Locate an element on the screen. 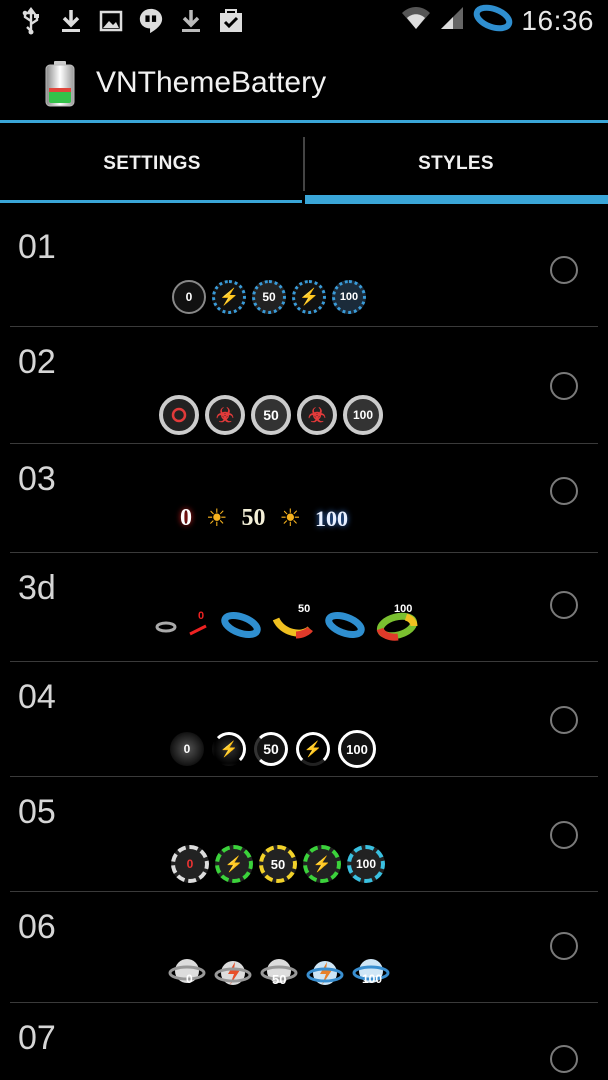 The image size is (608, 1080). system-icons: 16:36 is located at coordinates (497, 20).